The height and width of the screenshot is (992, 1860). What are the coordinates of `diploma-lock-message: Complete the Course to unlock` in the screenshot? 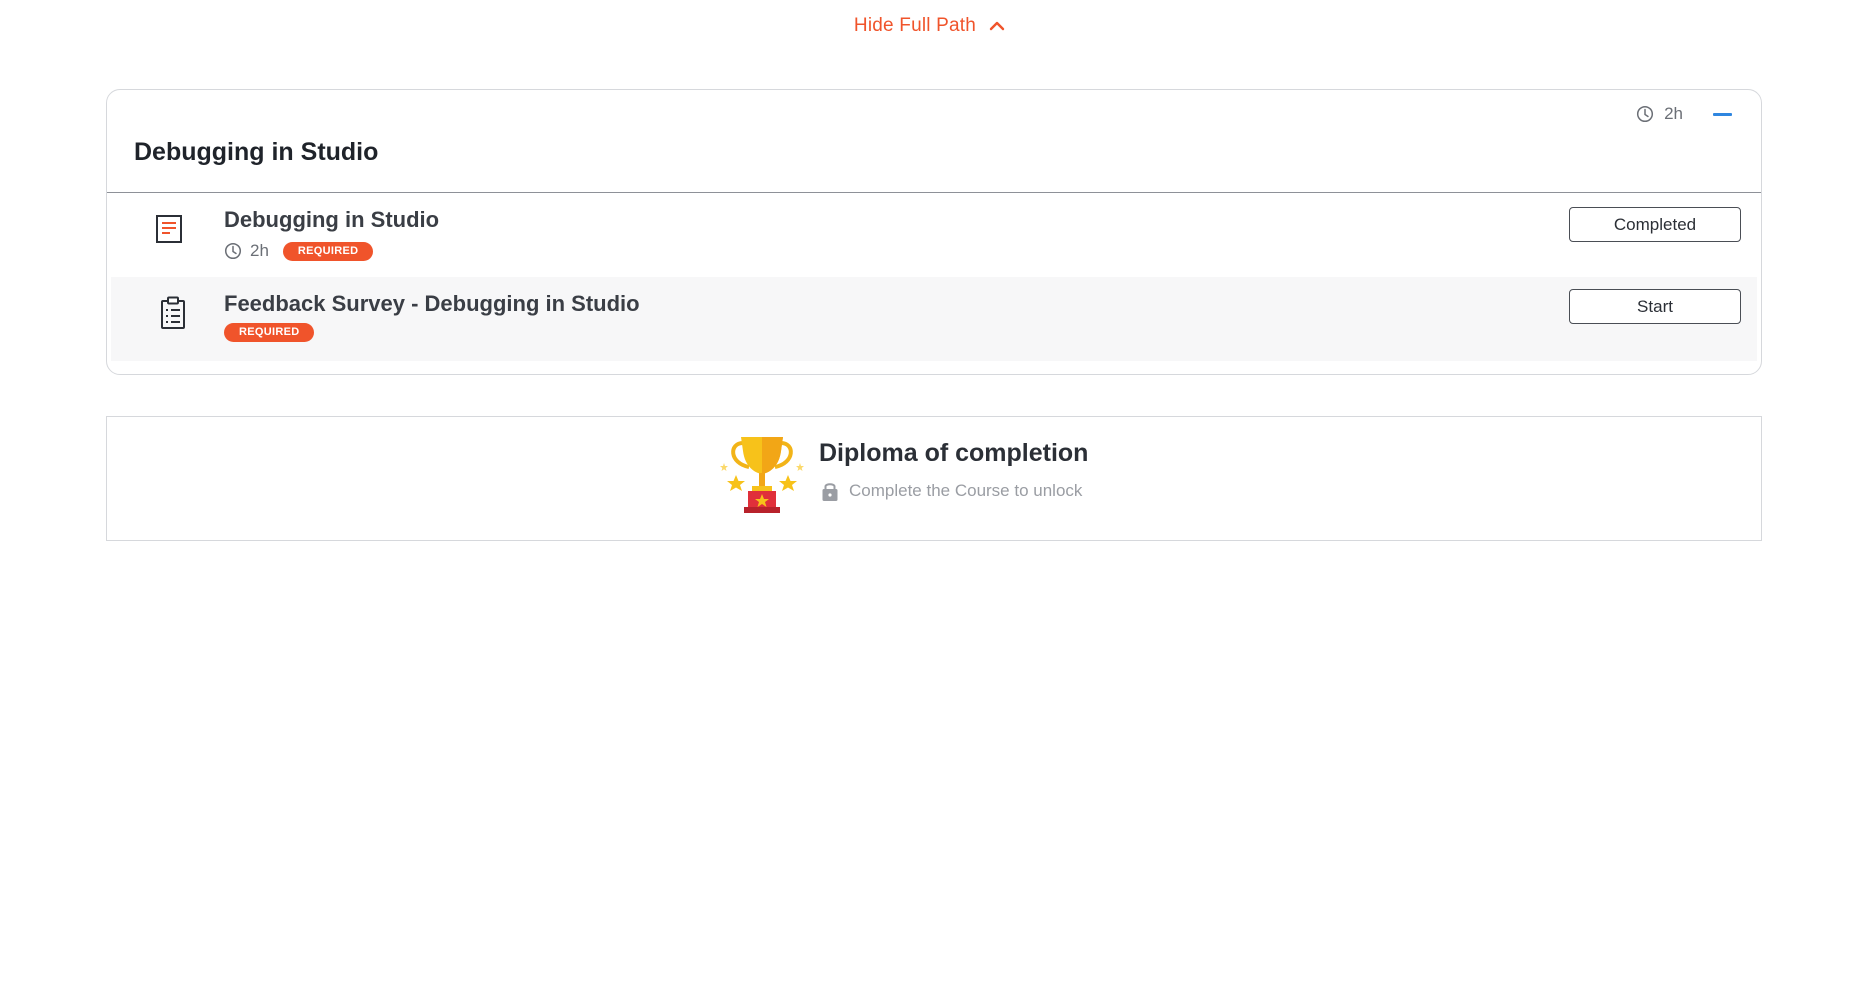 It's located at (951, 491).